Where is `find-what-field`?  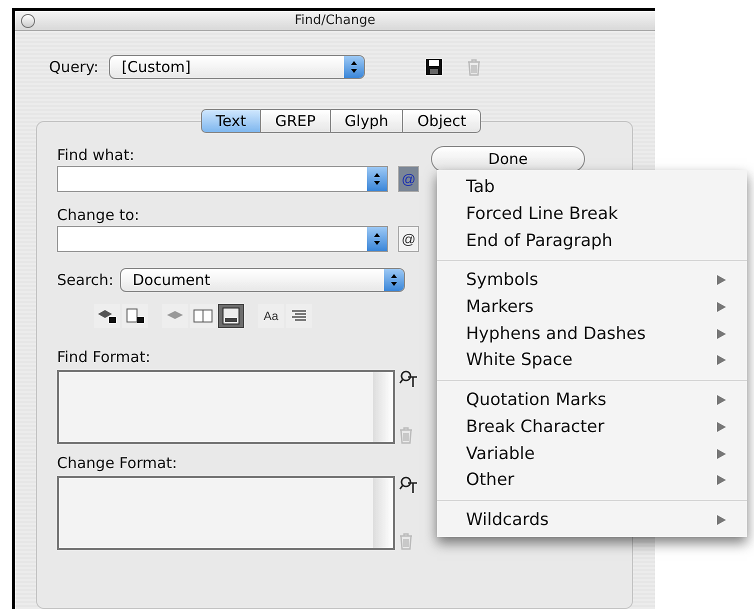
find-what-field is located at coordinates (222, 179).